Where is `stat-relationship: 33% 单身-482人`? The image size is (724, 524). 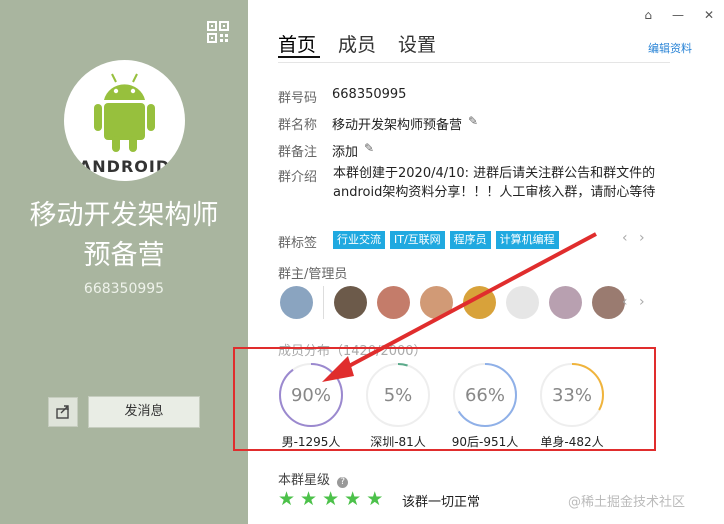
stat-relationship: 33% 单身-482人 is located at coordinates (572, 405).